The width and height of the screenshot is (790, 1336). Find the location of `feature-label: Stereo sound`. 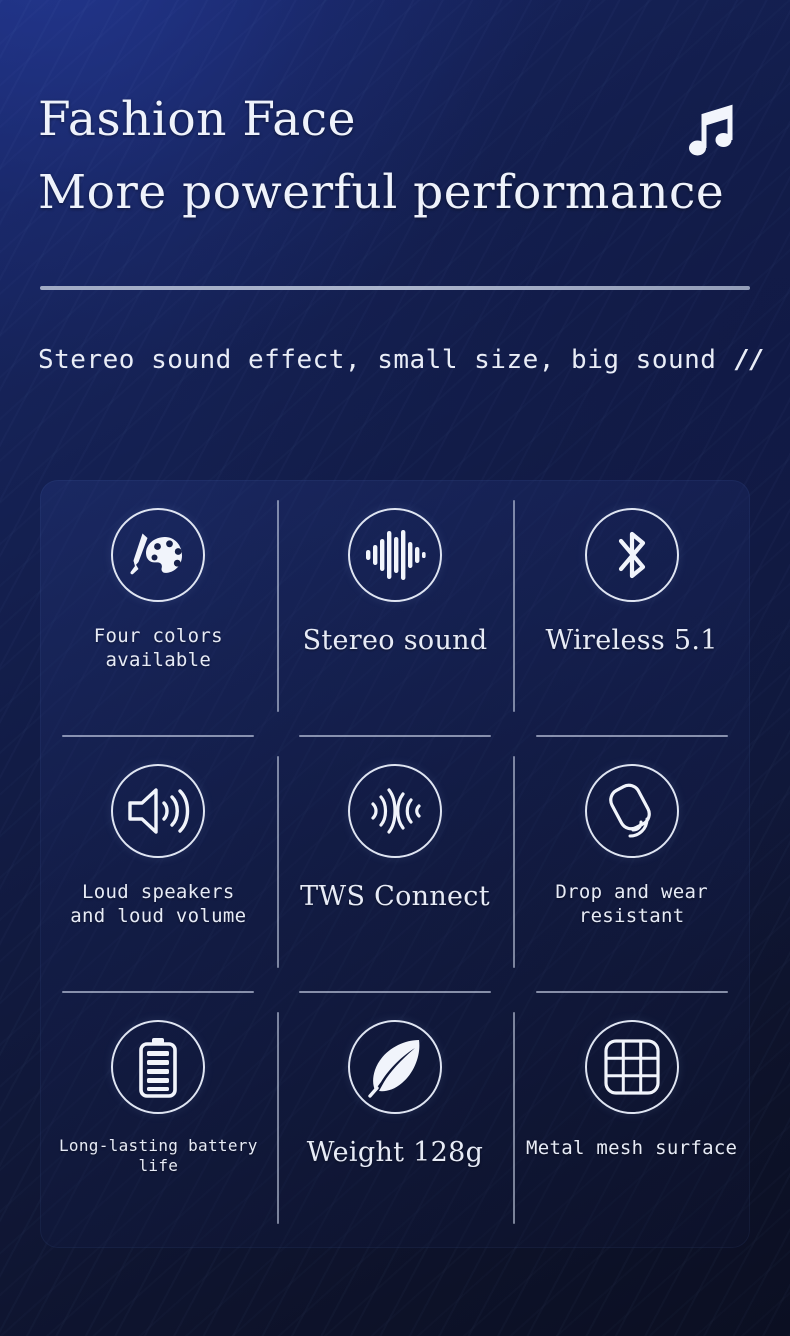

feature-label: Stereo sound is located at coordinates (395, 640).